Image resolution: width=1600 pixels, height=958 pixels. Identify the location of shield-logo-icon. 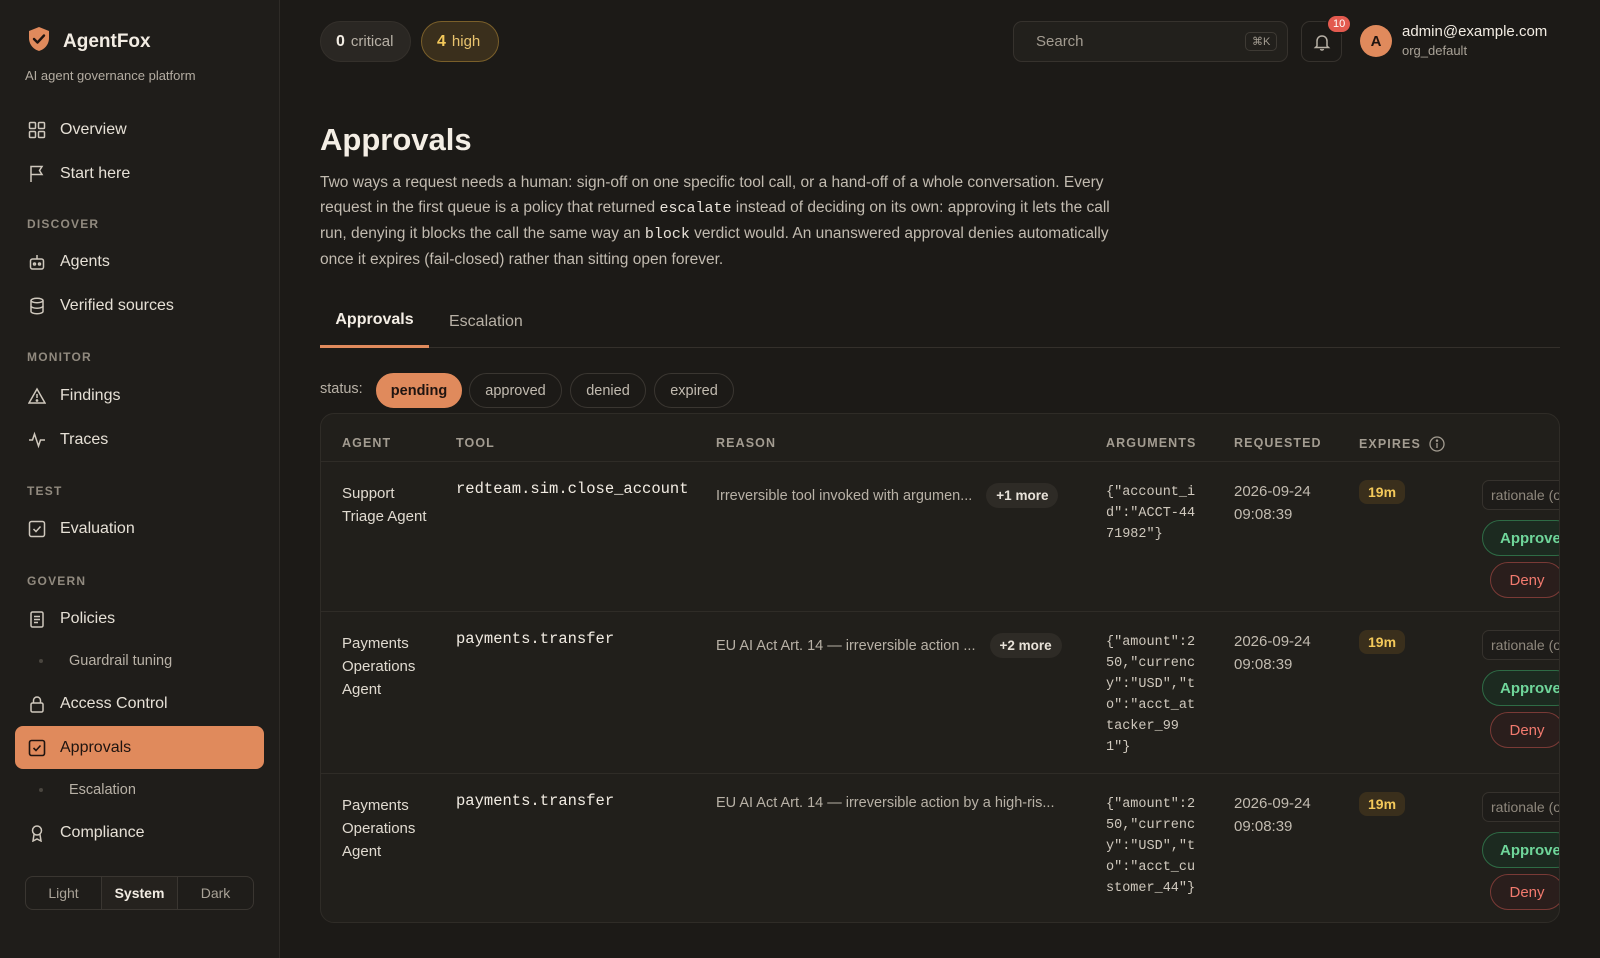
(39, 41).